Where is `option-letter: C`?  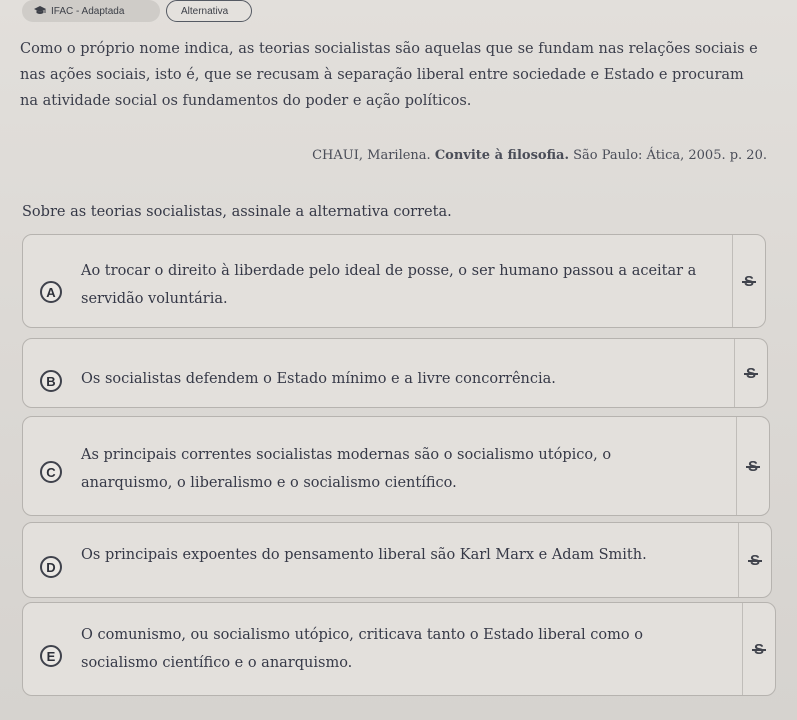
option-letter: C is located at coordinates (51, 472).